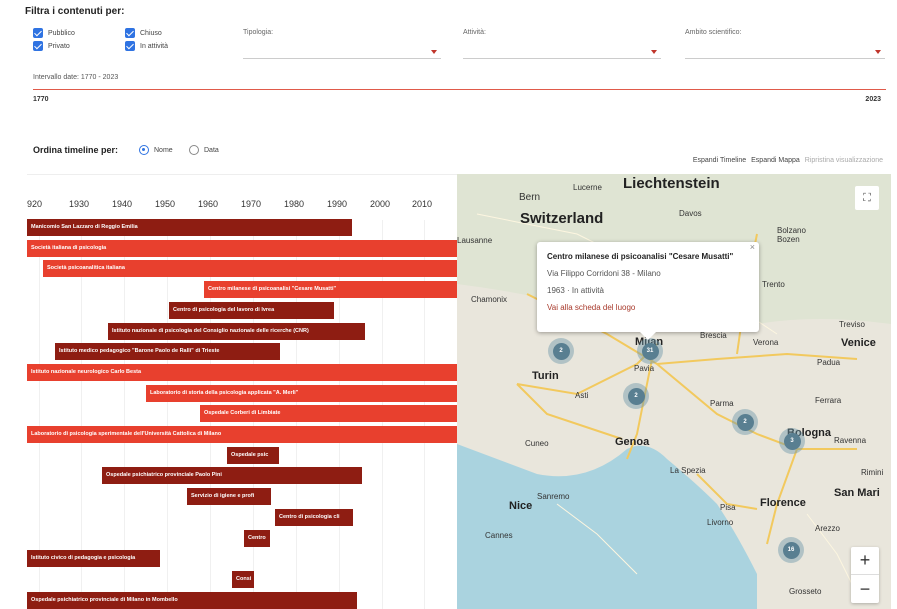  I want to click on timeline-bar: Società italiana di psicologia, so click(242, 248).